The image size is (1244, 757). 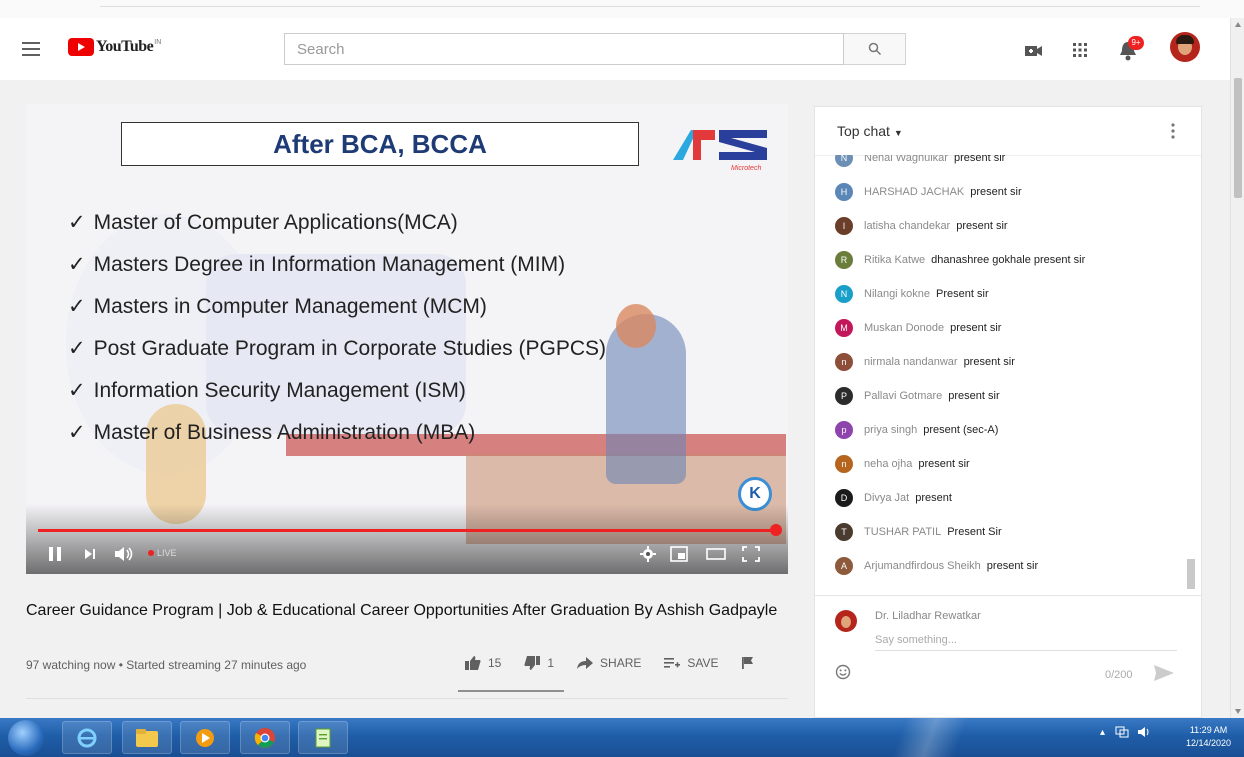 I want to click on page-scrollbar, so click(x=1237, y=368).